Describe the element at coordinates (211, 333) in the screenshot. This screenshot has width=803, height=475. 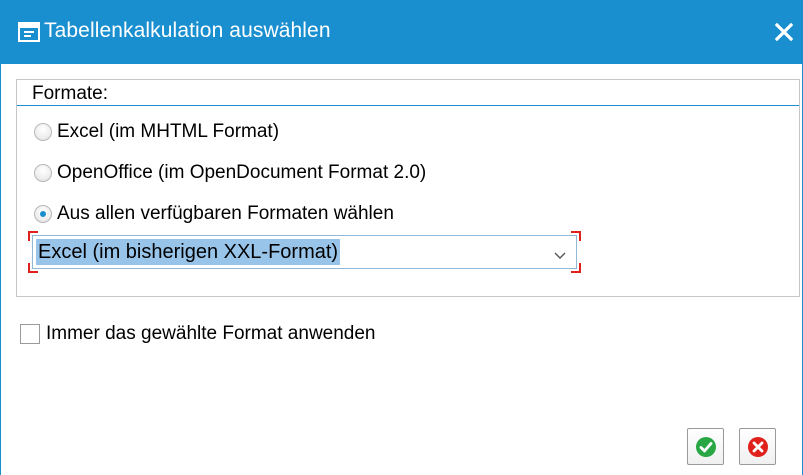
I see `always-use-format-label: Immer das gewählte Format anwenden` at that location.